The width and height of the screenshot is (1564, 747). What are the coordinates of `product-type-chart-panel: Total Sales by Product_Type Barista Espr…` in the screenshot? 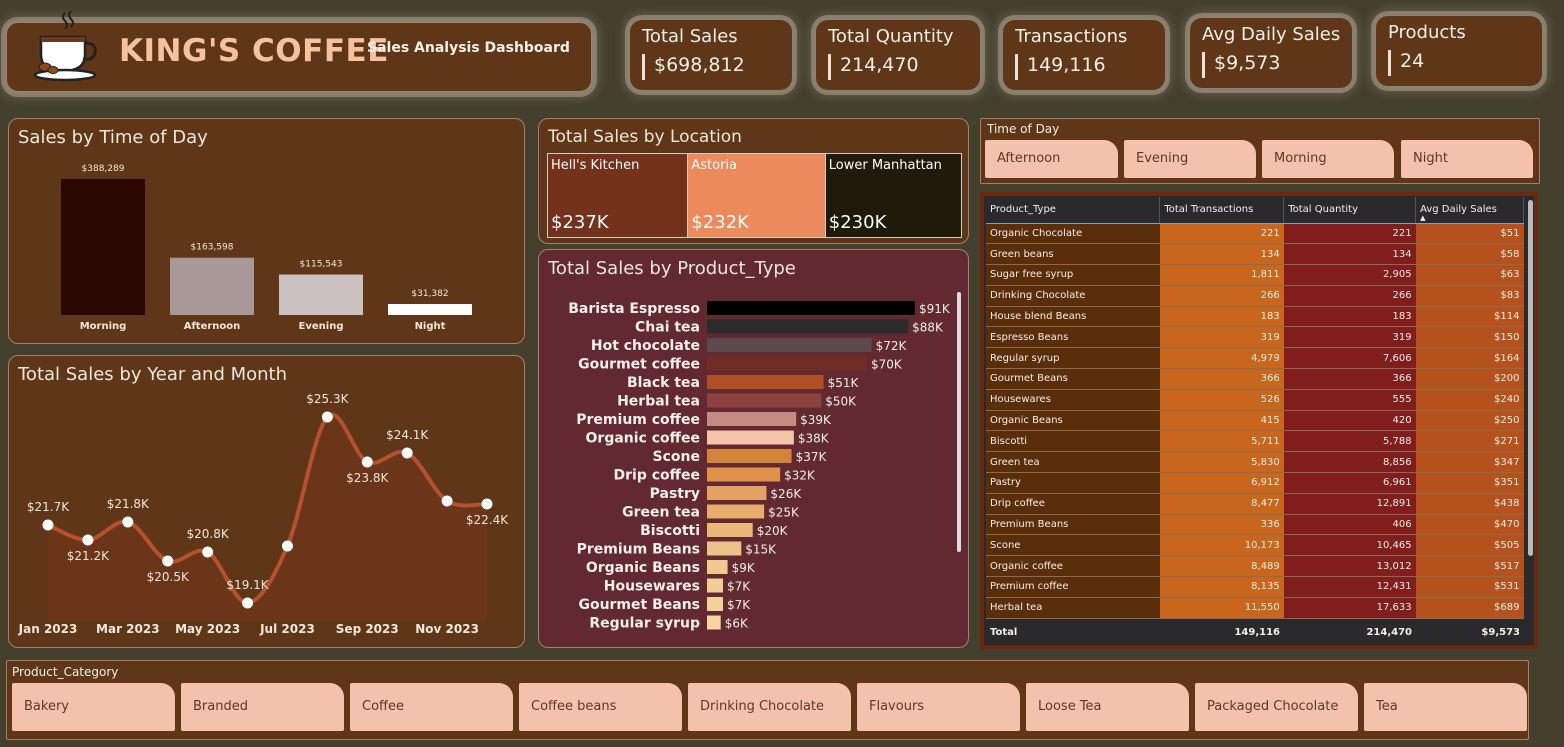 It's located at (753, 448).